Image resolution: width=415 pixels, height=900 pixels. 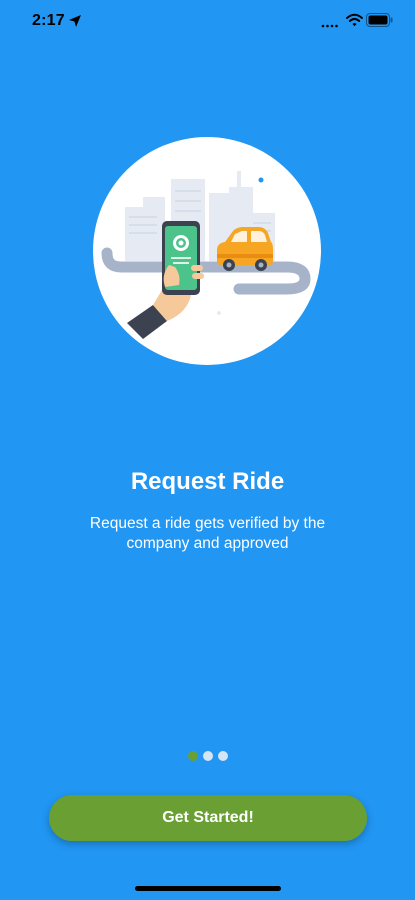 What do you see at coordinates (208, 888) in the screenshot?
I see `home-indicator` at bounding box center [208, 888].